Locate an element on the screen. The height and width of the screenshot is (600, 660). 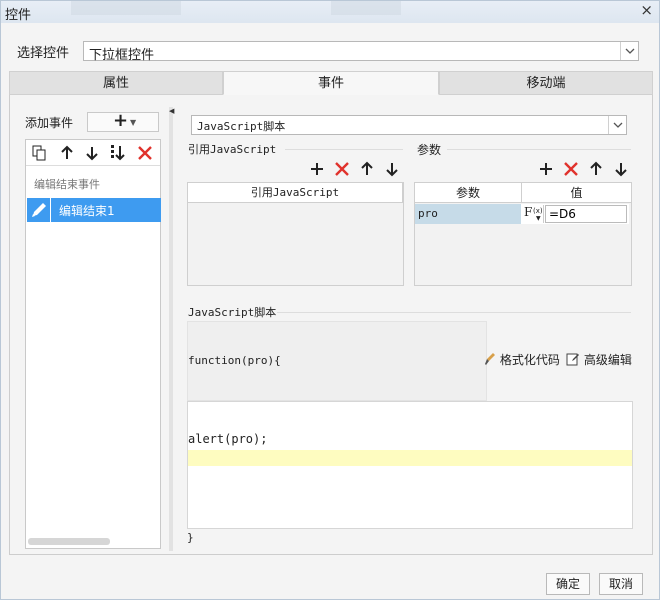
advanced-edit-button: 高级编辑 is located at coordinates (599, 359).